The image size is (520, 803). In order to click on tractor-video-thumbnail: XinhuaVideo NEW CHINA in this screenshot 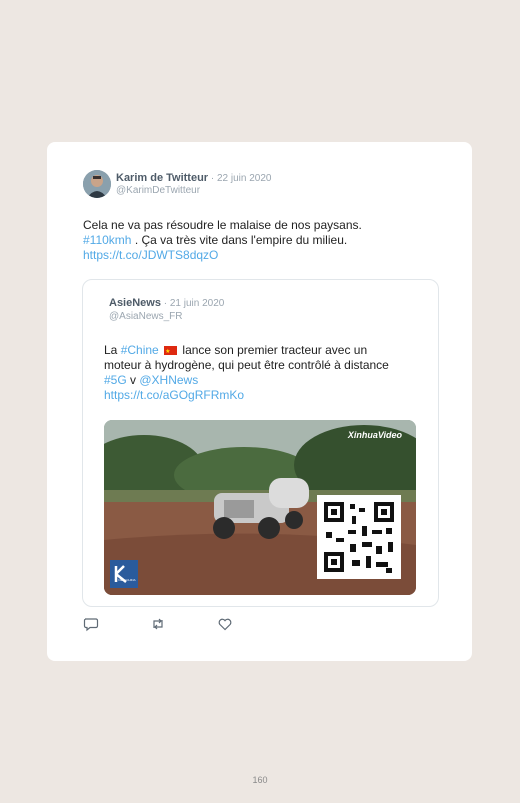, I will do `click(260, 507)`.